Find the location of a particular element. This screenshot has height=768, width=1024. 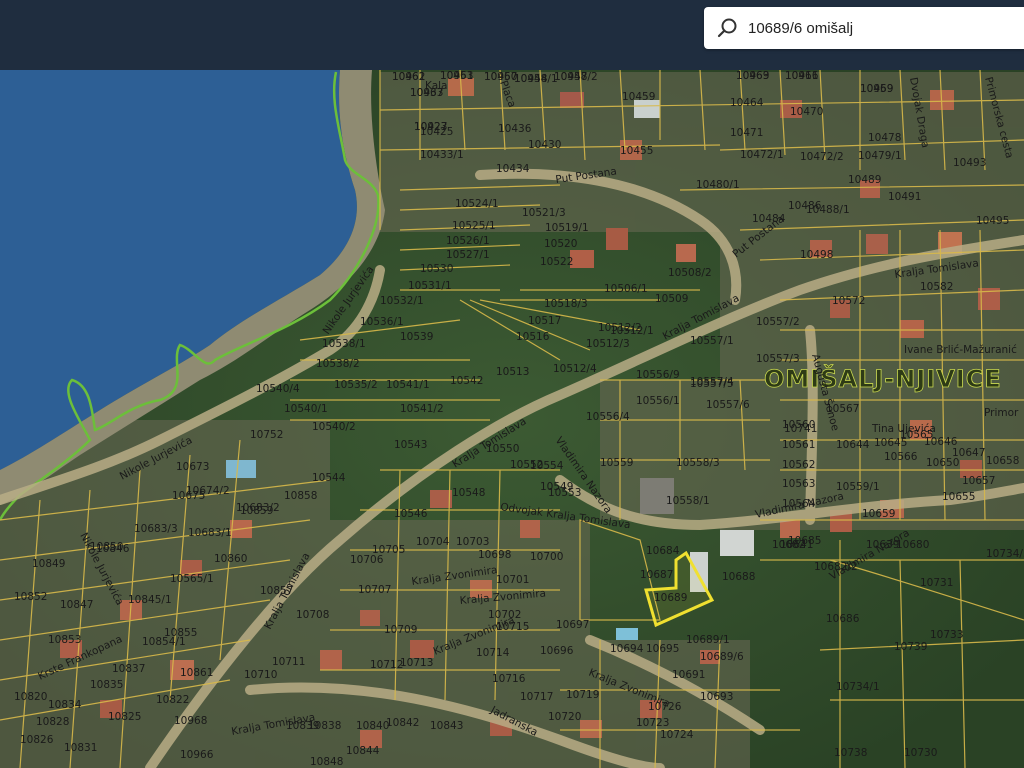

parcel-number-label: 10484 is located at coordinates (769, 219).